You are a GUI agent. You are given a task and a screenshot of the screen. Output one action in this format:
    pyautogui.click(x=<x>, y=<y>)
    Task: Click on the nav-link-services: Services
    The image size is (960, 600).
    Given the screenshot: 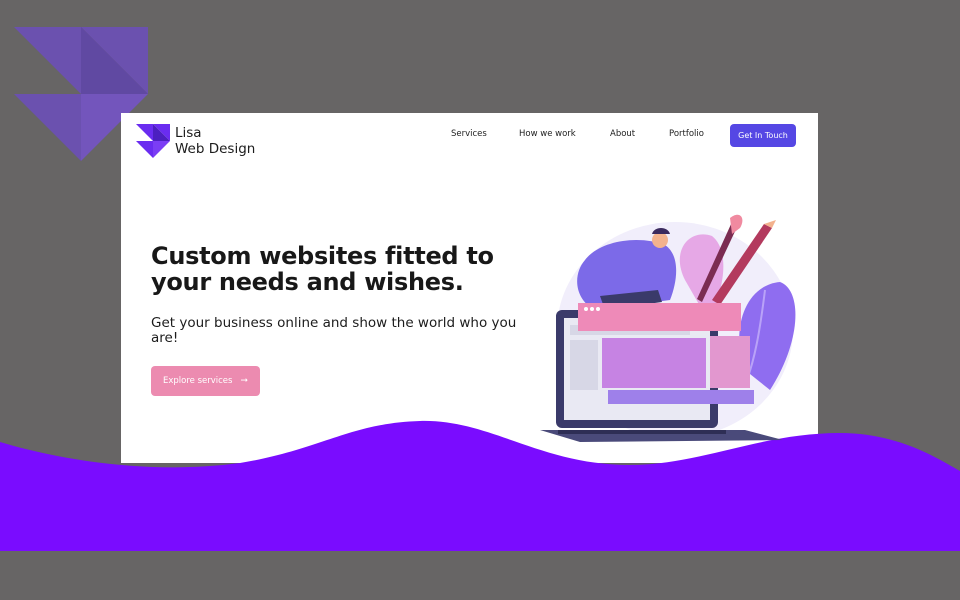 What is the action you would take?
    pyautogui.click(x=469, y=134)
    